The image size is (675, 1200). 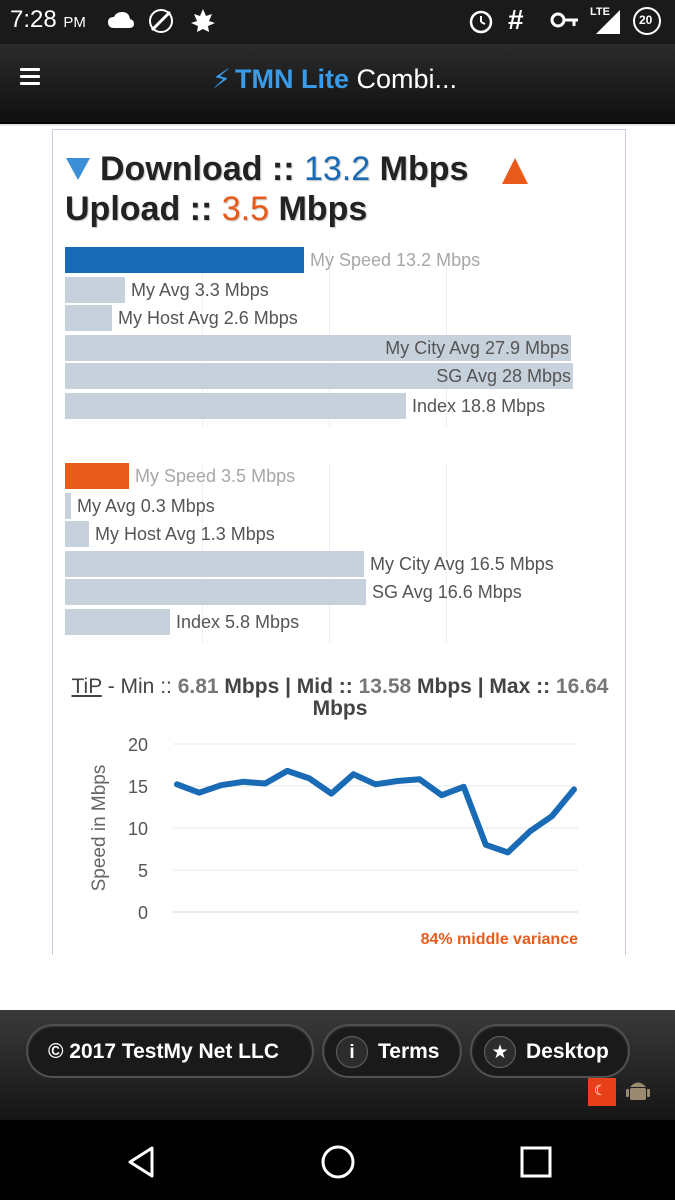 I want to click on hash-icon: #, so click(x=516, y=19).